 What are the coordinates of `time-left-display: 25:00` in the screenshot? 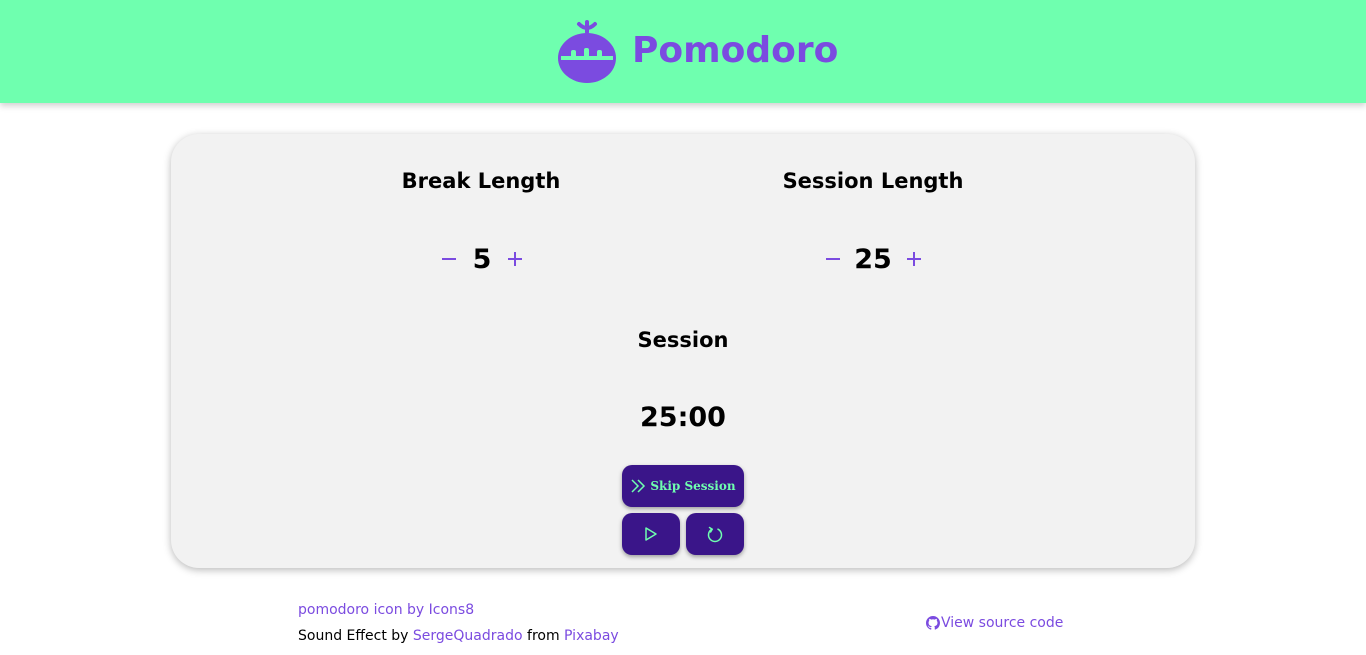 It's located at (683, 417).